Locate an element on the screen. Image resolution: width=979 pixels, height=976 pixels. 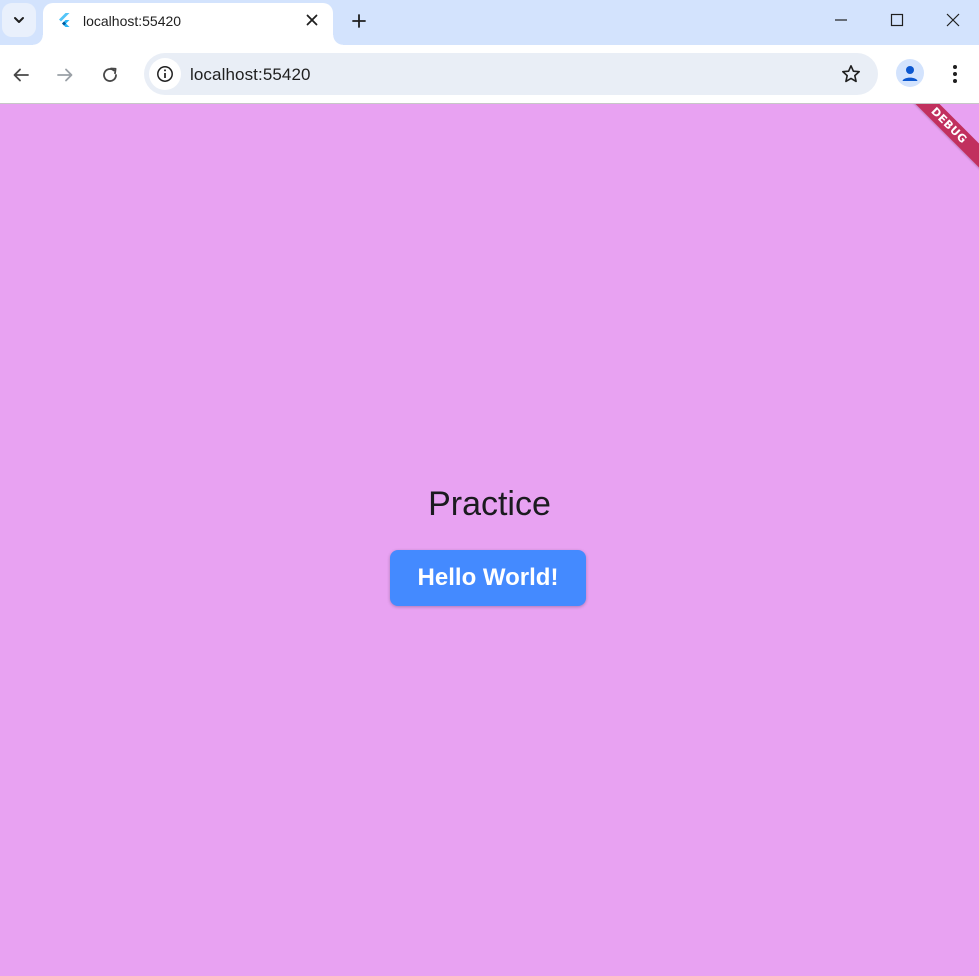
forward-button is located at coordinates (65, 75).